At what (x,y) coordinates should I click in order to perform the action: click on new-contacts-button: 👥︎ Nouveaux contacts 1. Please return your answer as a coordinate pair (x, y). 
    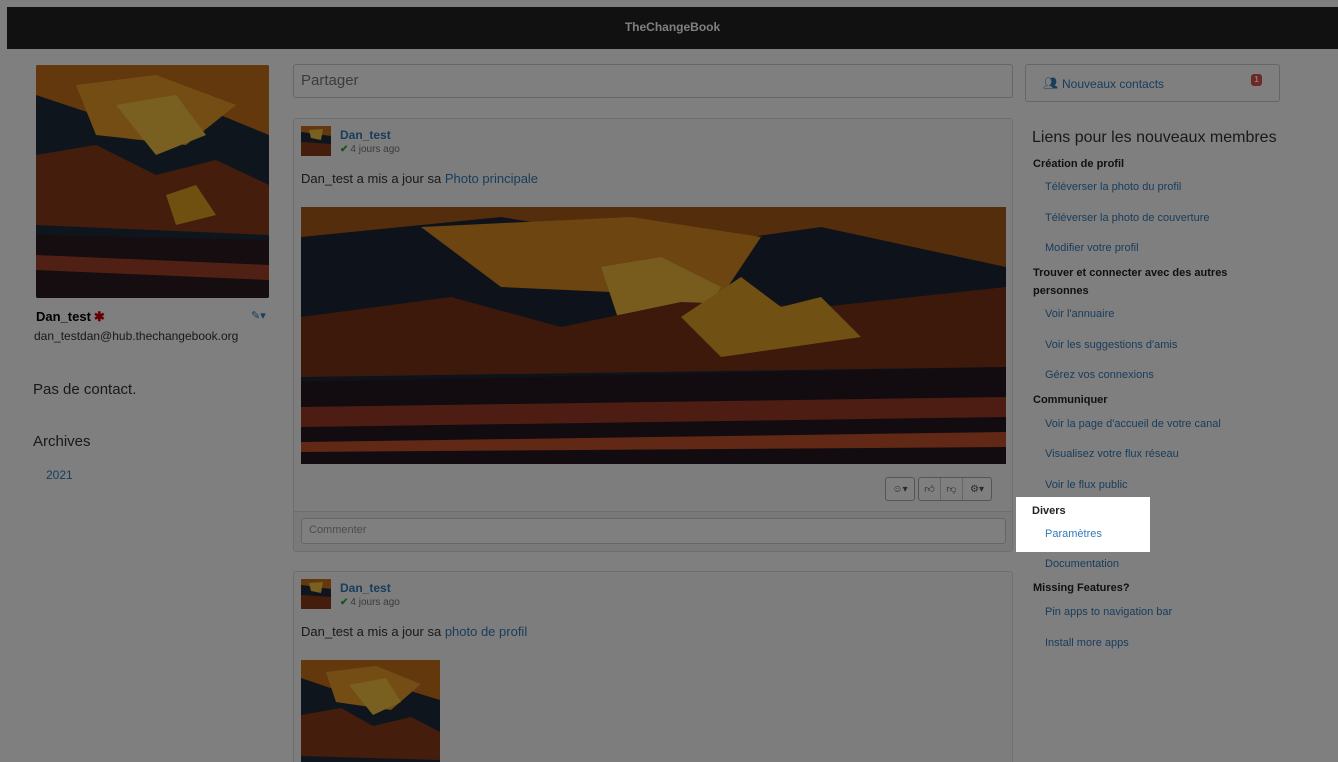
    Looking at the image, I should click on (1152, 83).